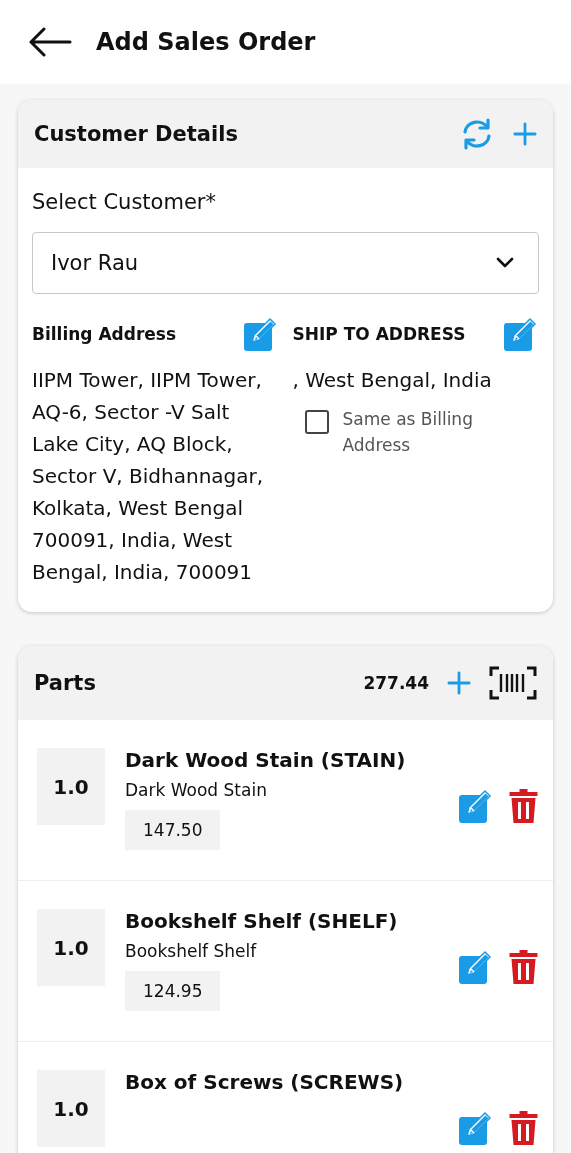 This screenshot has height=1153, width=571. Describe the element at coordinates (206, 42) in the screenshot. I see `page-title: Add Sales Order` at that location.